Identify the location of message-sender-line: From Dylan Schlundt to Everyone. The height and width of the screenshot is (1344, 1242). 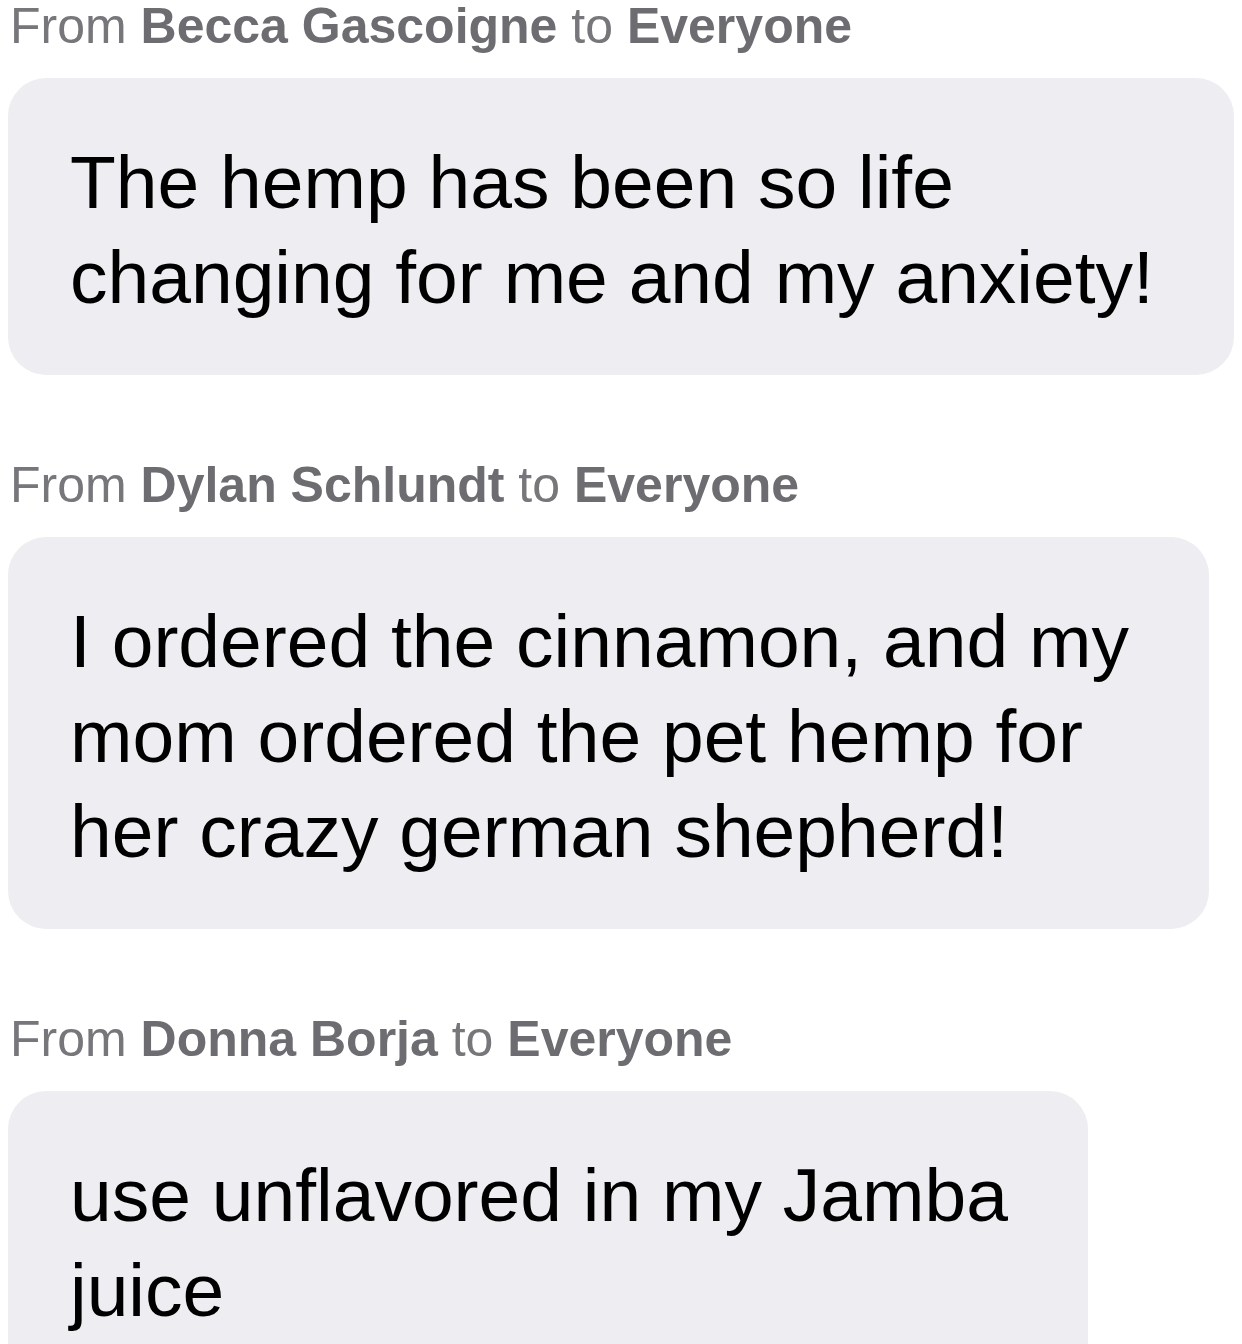
(405, 485).